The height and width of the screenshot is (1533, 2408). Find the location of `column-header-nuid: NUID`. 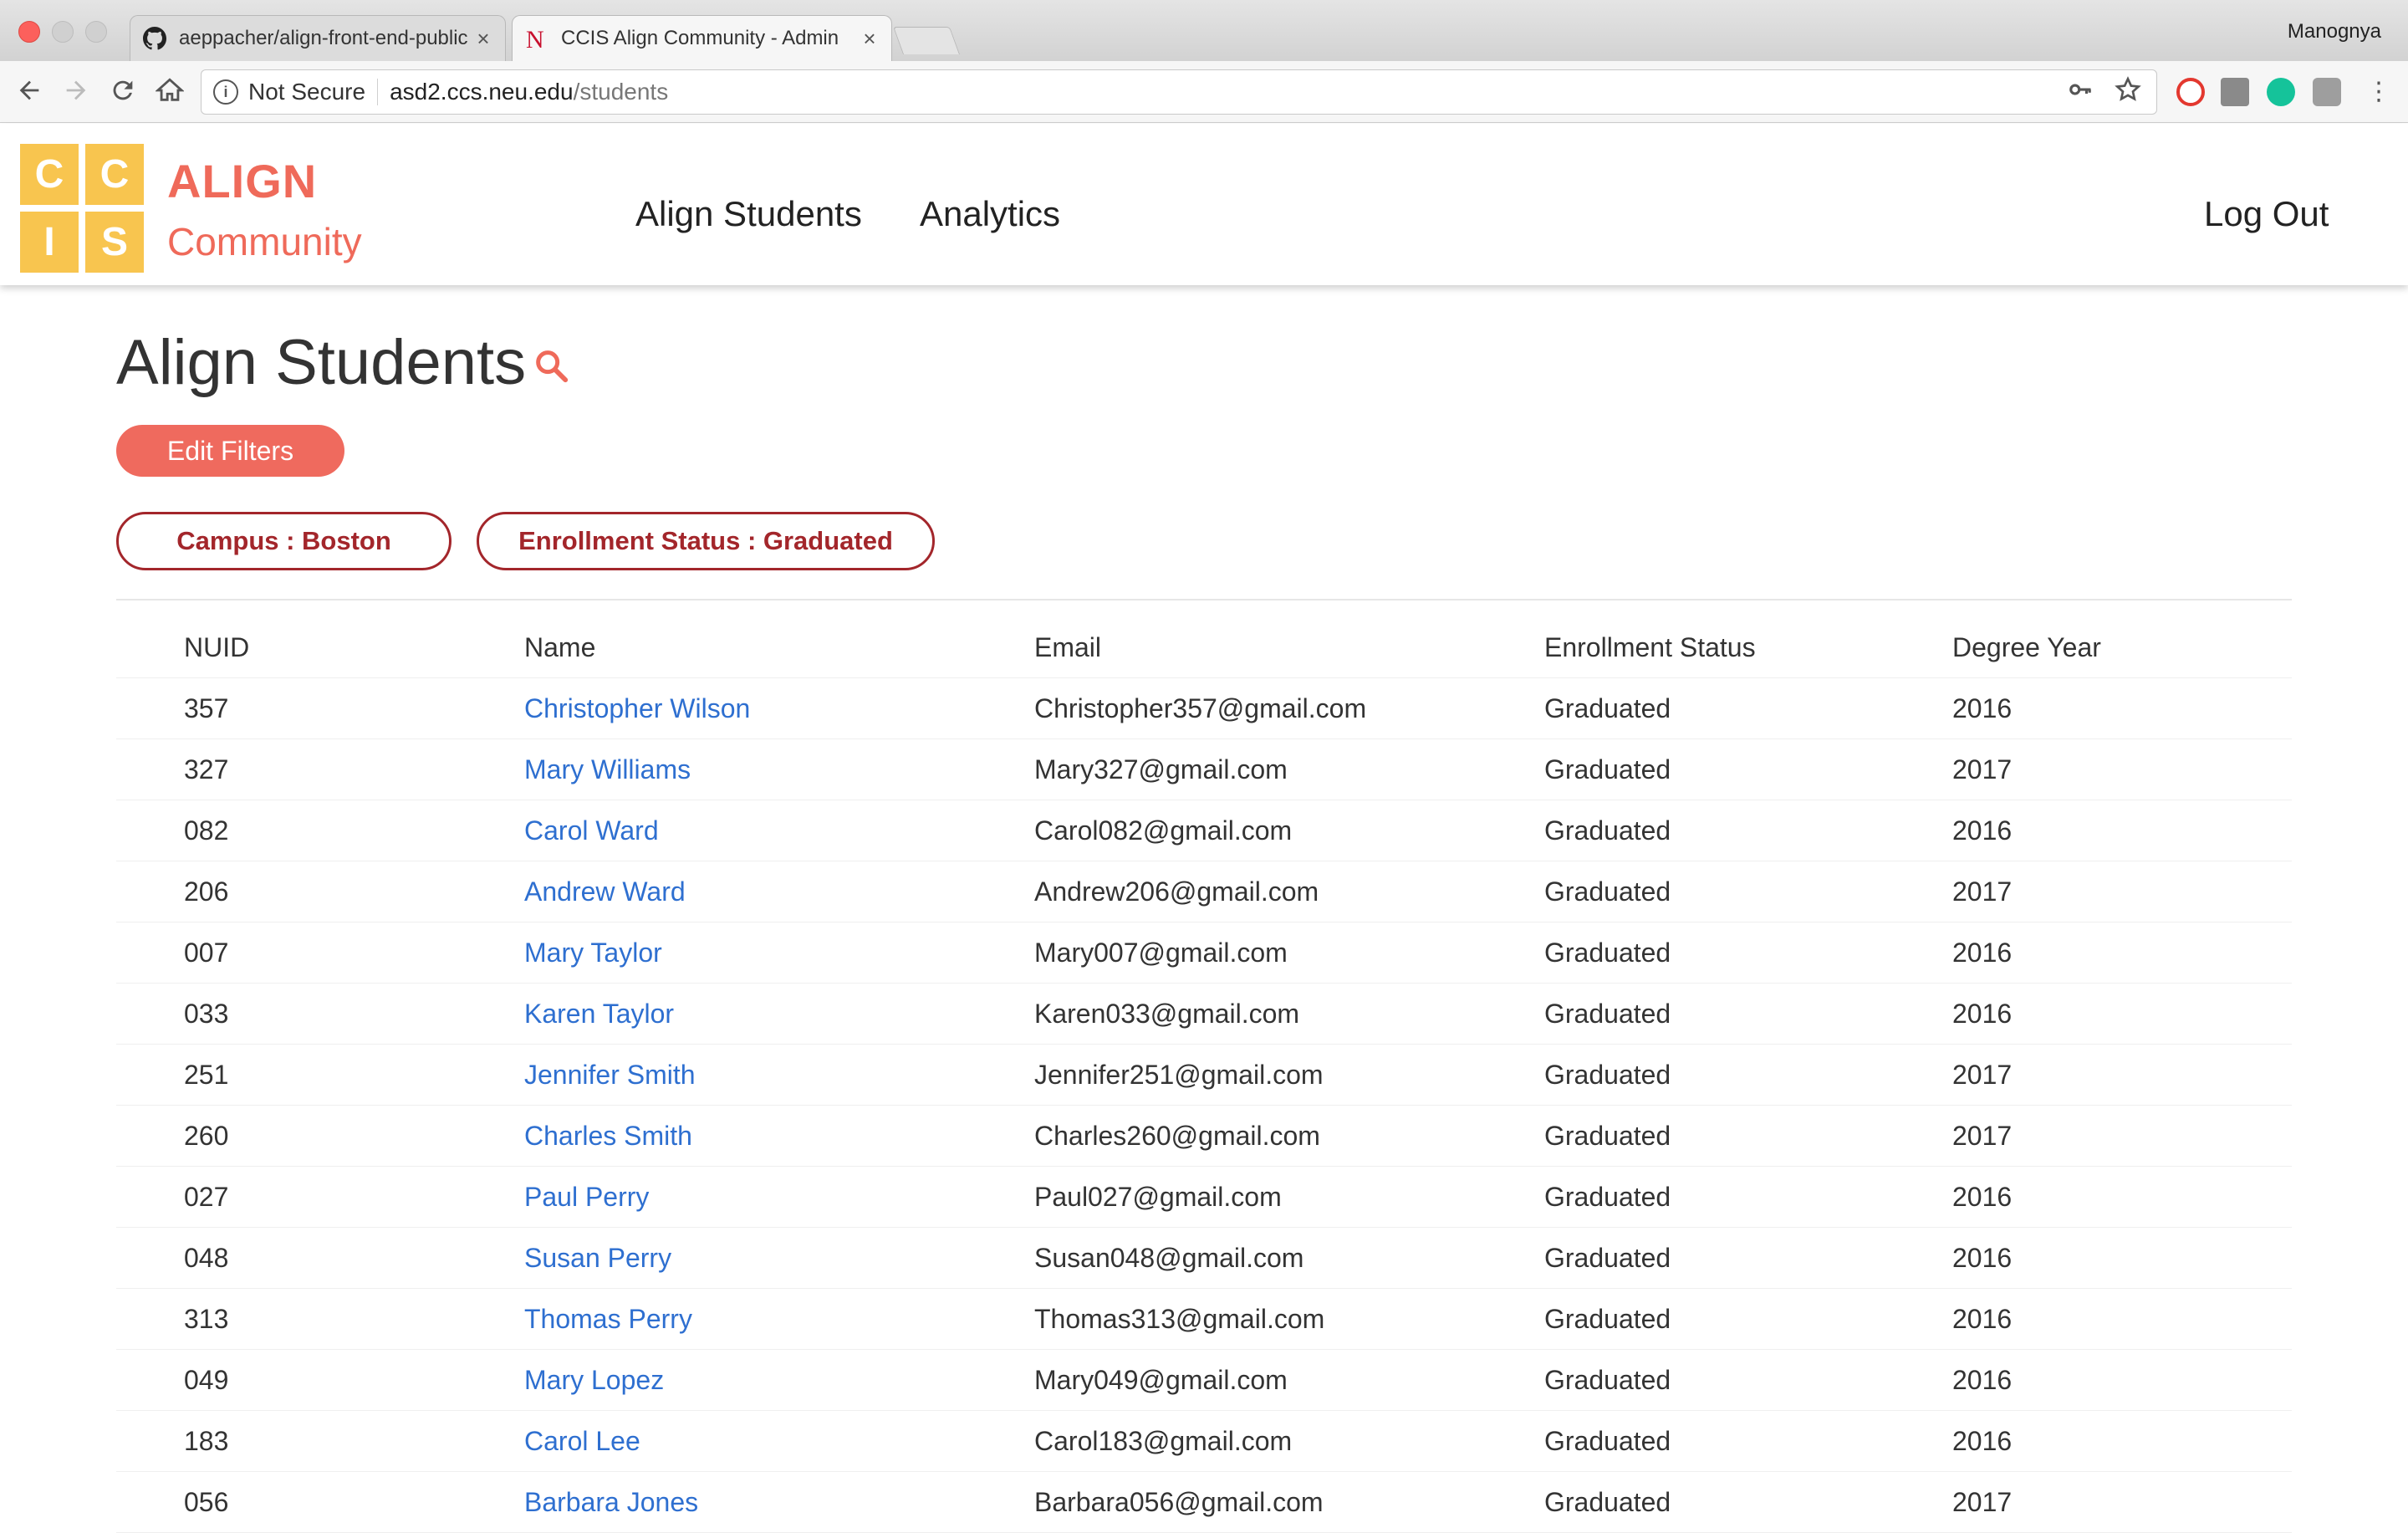

column-header-nuid: NUID is located at coordinates (320, 647).